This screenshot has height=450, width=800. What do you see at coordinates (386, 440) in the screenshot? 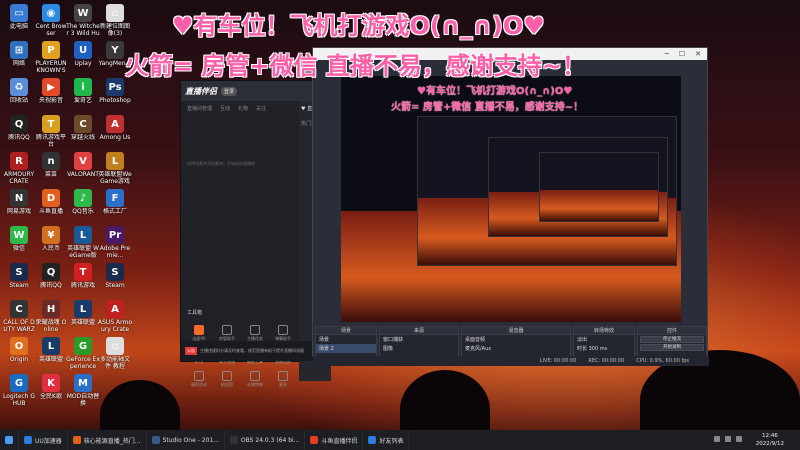
I see `taskbar-app: 好友列表` at bounding box center [386, 440].